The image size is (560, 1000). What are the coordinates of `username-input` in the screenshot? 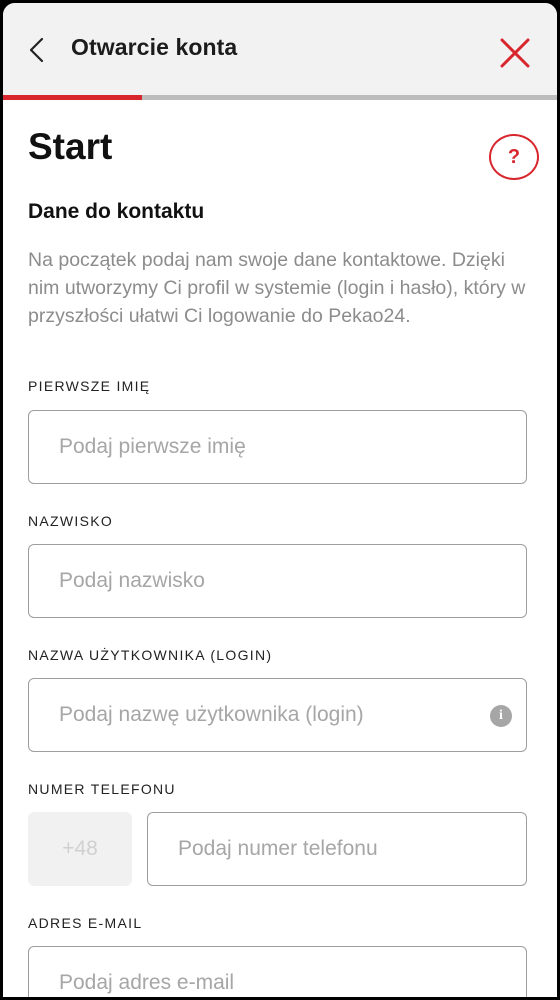 It's located at (277, 715).